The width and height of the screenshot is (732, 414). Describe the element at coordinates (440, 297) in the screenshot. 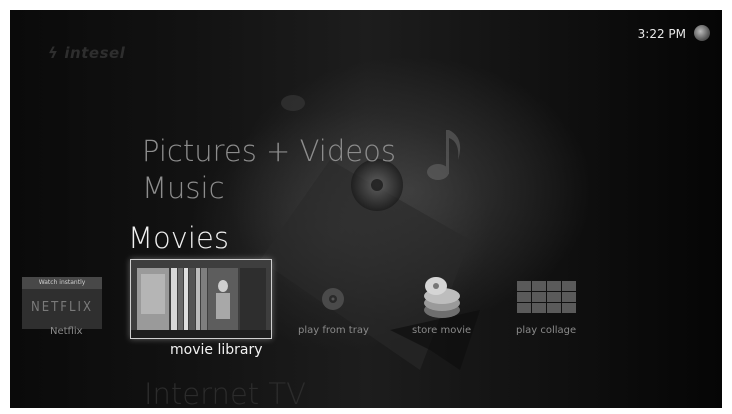

I see `disc-stack-icon` at that location.